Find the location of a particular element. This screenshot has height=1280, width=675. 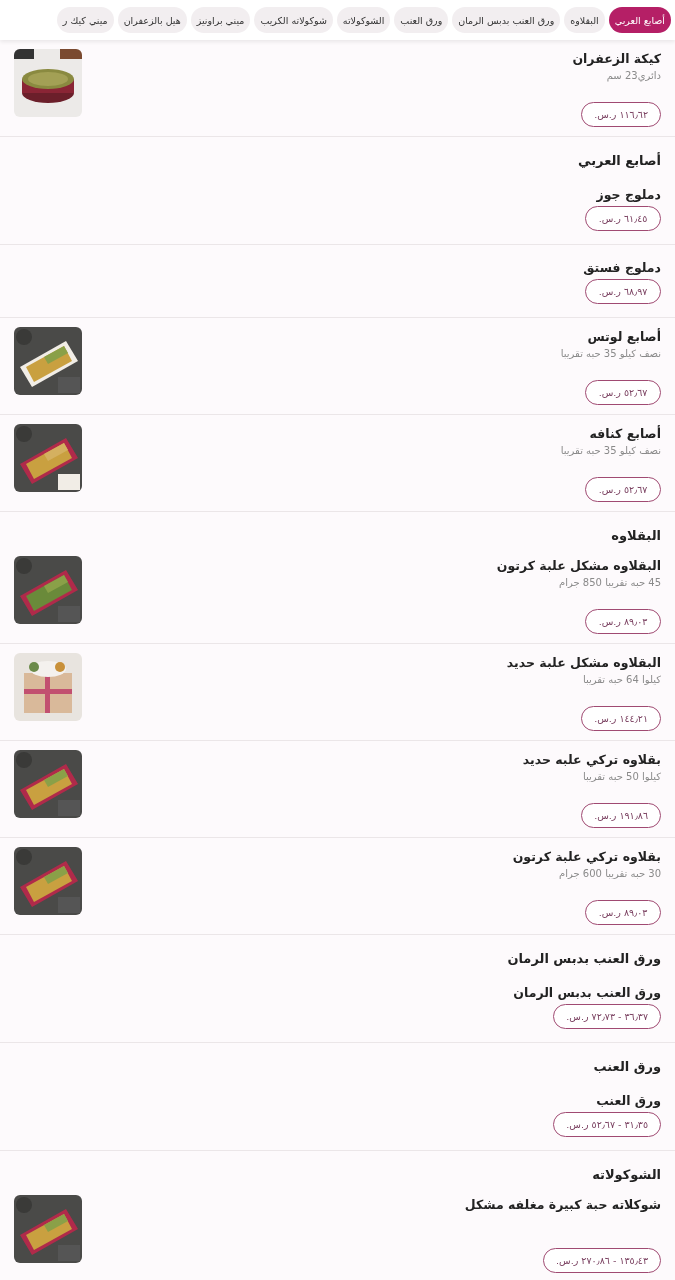

product-name: ورق العنب is located at coordinates (628, 1100).